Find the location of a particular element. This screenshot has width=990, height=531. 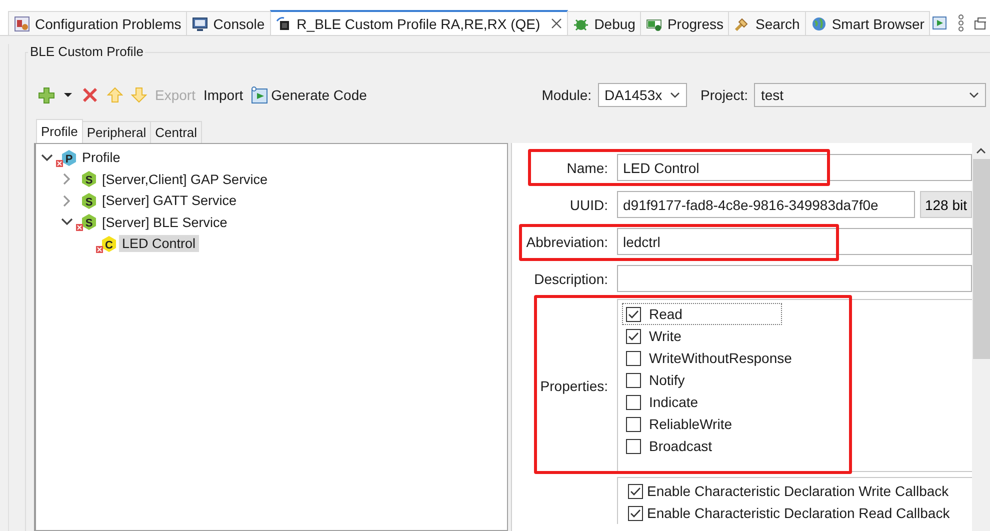

more-icon is located at coordinates (961, 23).